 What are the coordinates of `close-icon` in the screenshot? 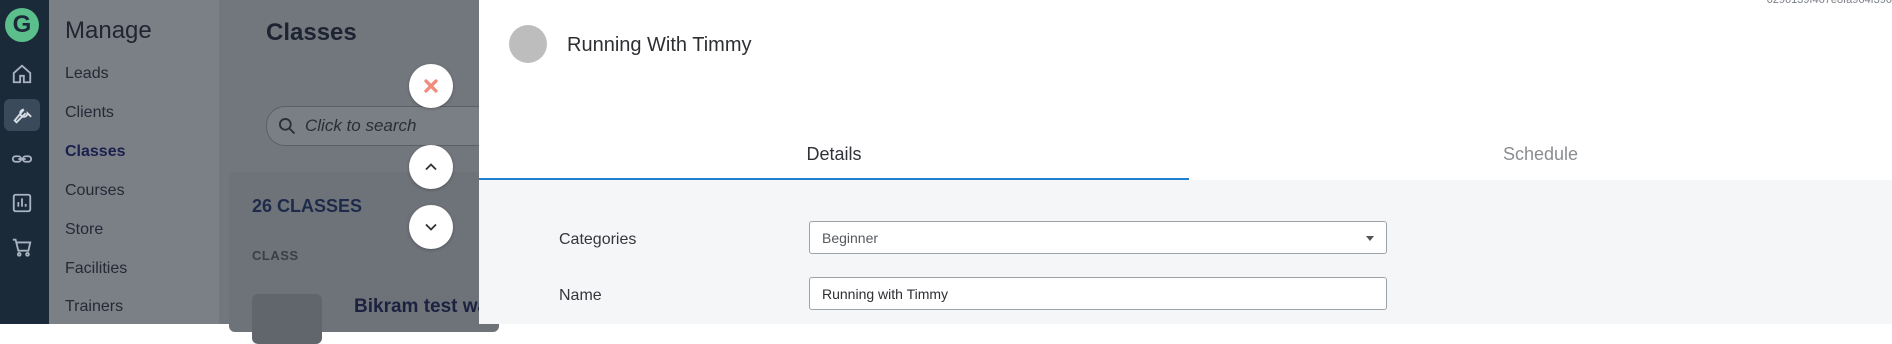 It's located at (431, 86).